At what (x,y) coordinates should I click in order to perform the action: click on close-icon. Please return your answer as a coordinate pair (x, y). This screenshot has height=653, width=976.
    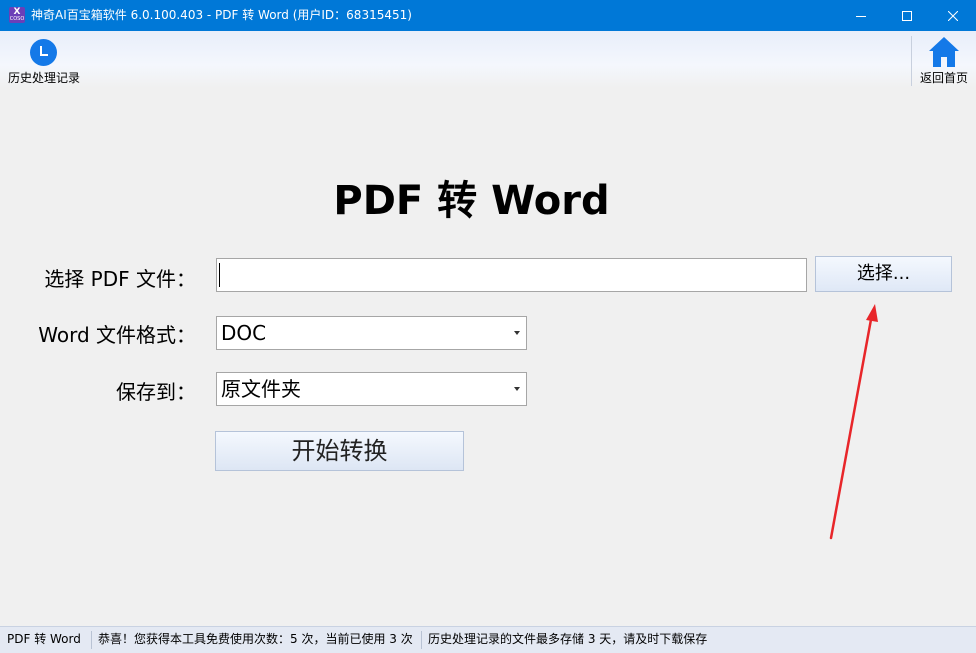
    Looking at the image, I should click on (953, 15).